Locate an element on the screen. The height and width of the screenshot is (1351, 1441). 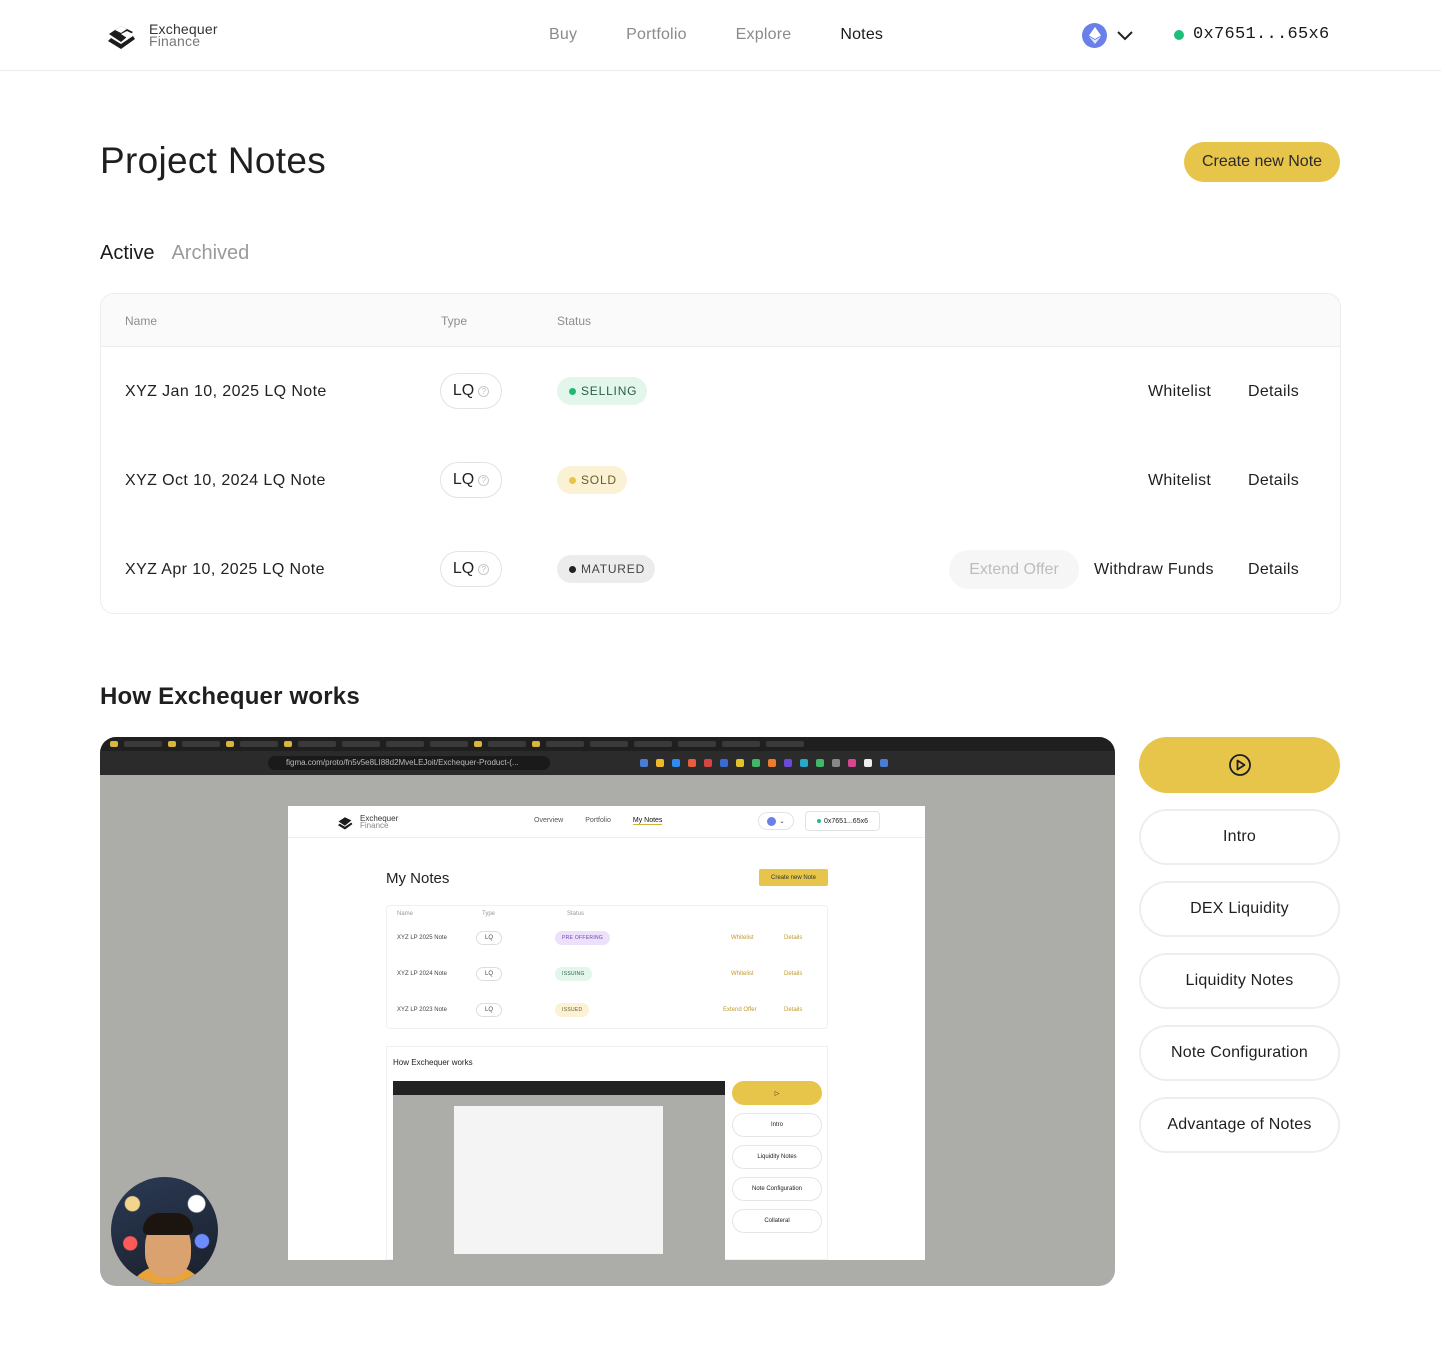
inner-nav-item: My Notes is located at coordinates (647, 821).